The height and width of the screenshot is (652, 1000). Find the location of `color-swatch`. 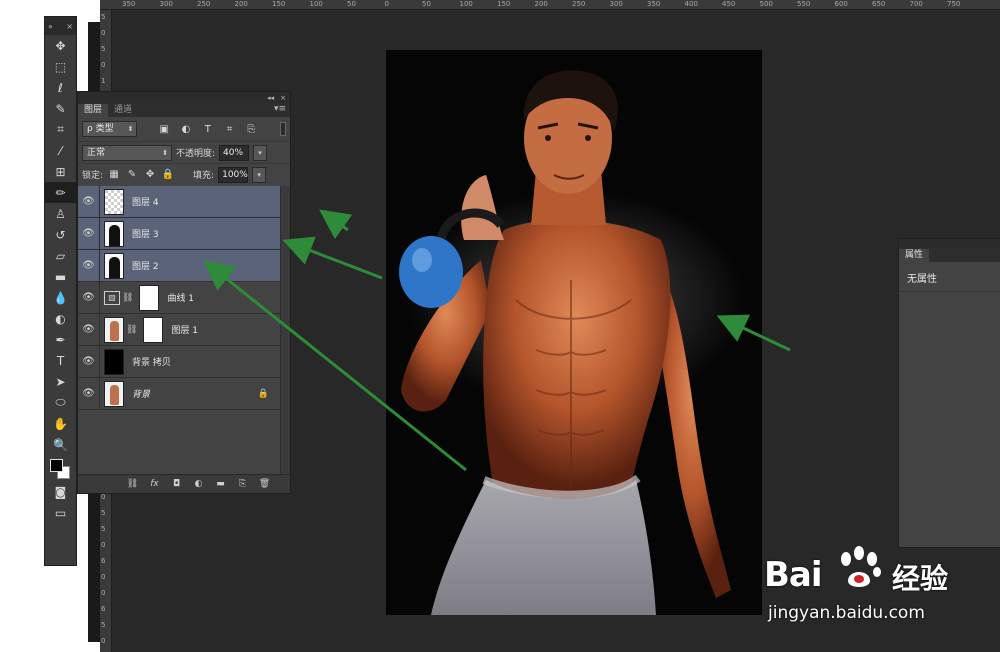

color-swatch is located at coordinates (60, 468).